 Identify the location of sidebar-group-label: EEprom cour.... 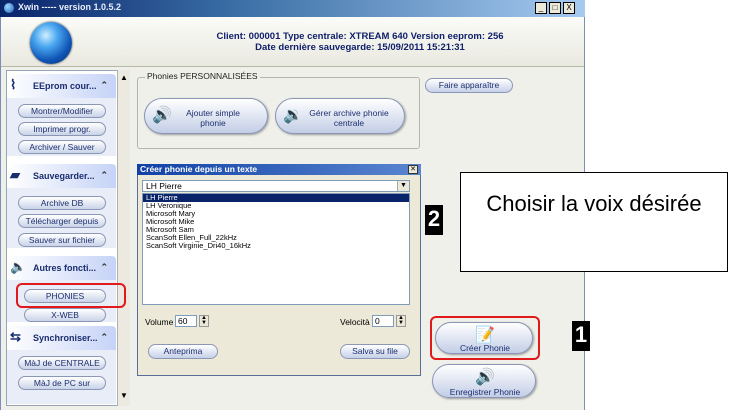
(65, 86).